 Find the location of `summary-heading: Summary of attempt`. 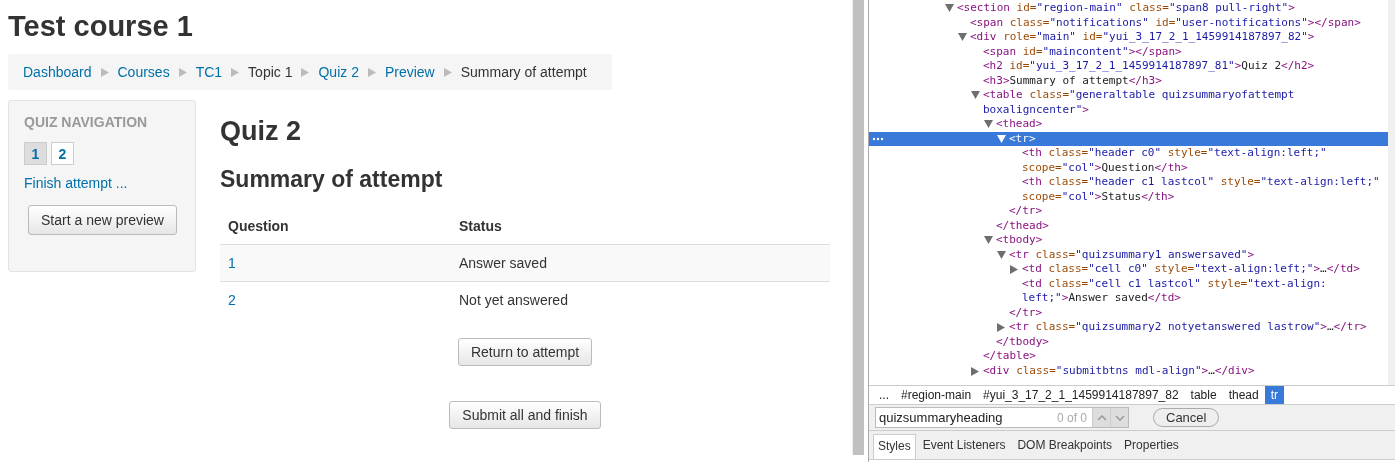

summary-heading: Summary of attempt is located at coordinates (332, 179).